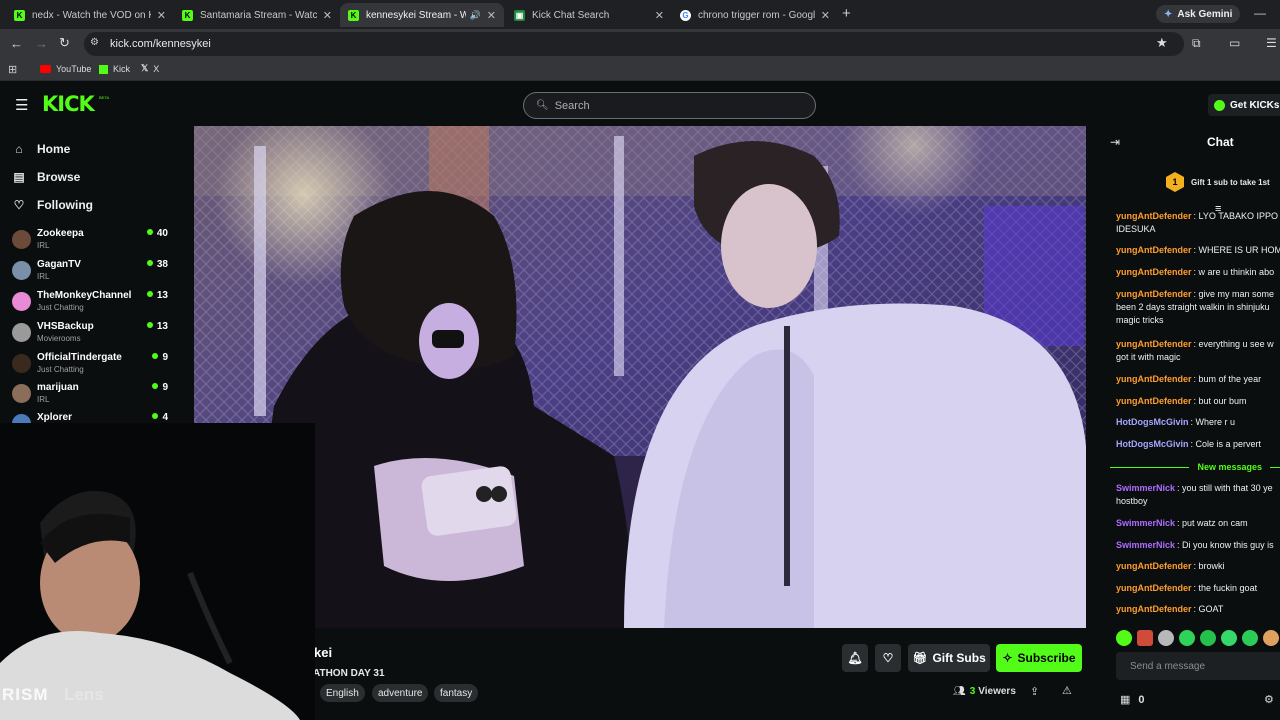  Describe the element at coordinates (1269, 699) in the screenshot. I see `chat-settings-gear-icon: ⚙` at that location.